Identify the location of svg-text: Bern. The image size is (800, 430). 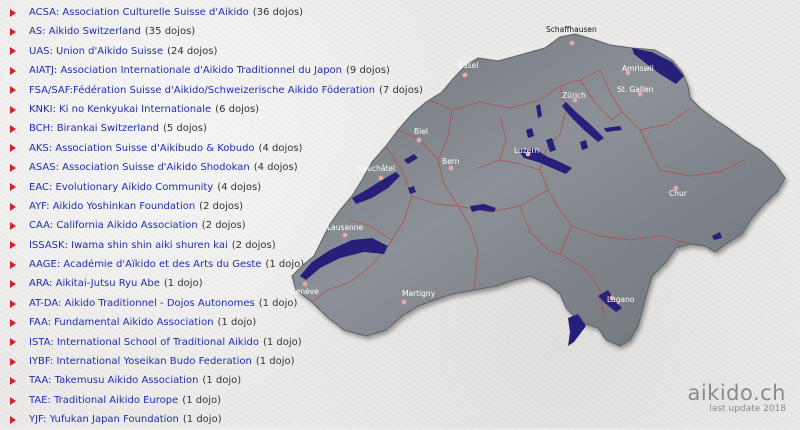
(451, 161).